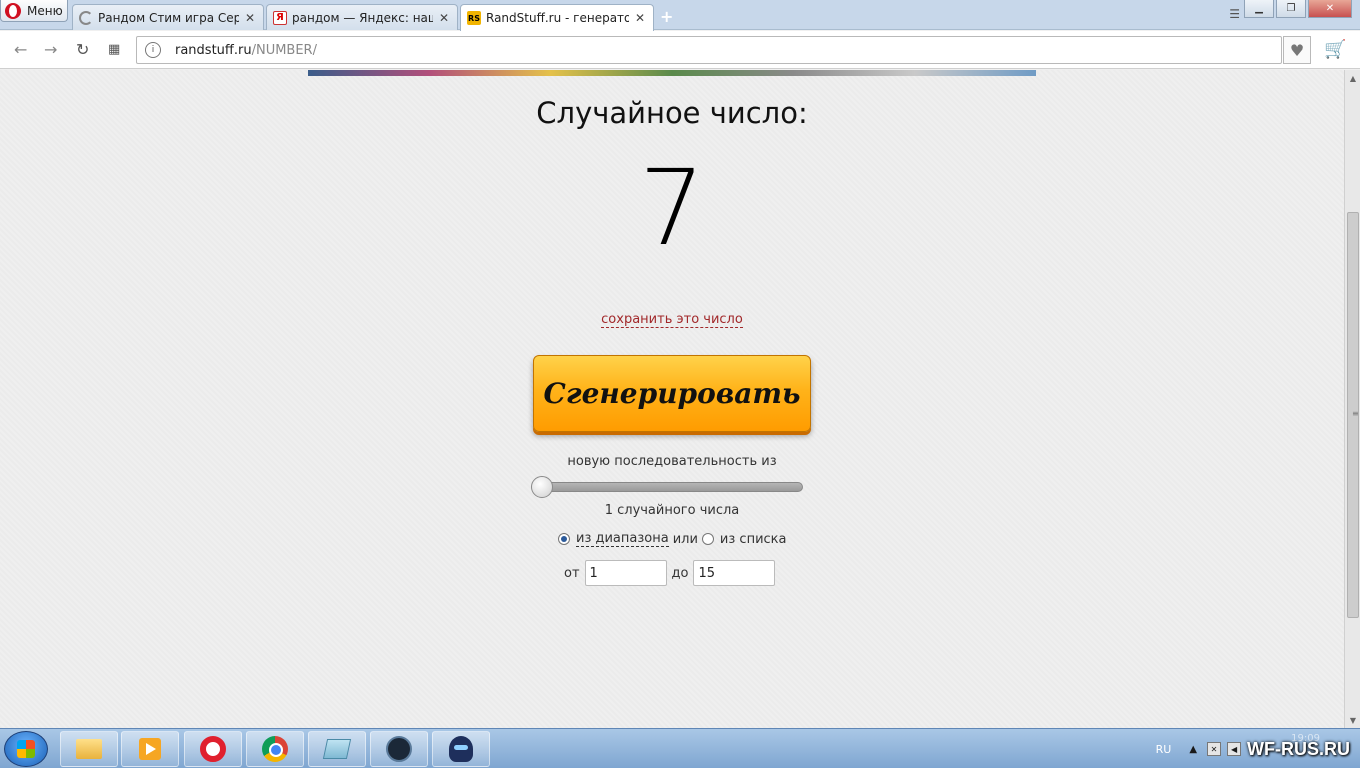 The height and width of the screenshot is (768, 1360). What do you see at coordinates (1234, 14) in the screenshot?
I see `tab-menu-icon: ☰` at bounding box center [1234, 14].